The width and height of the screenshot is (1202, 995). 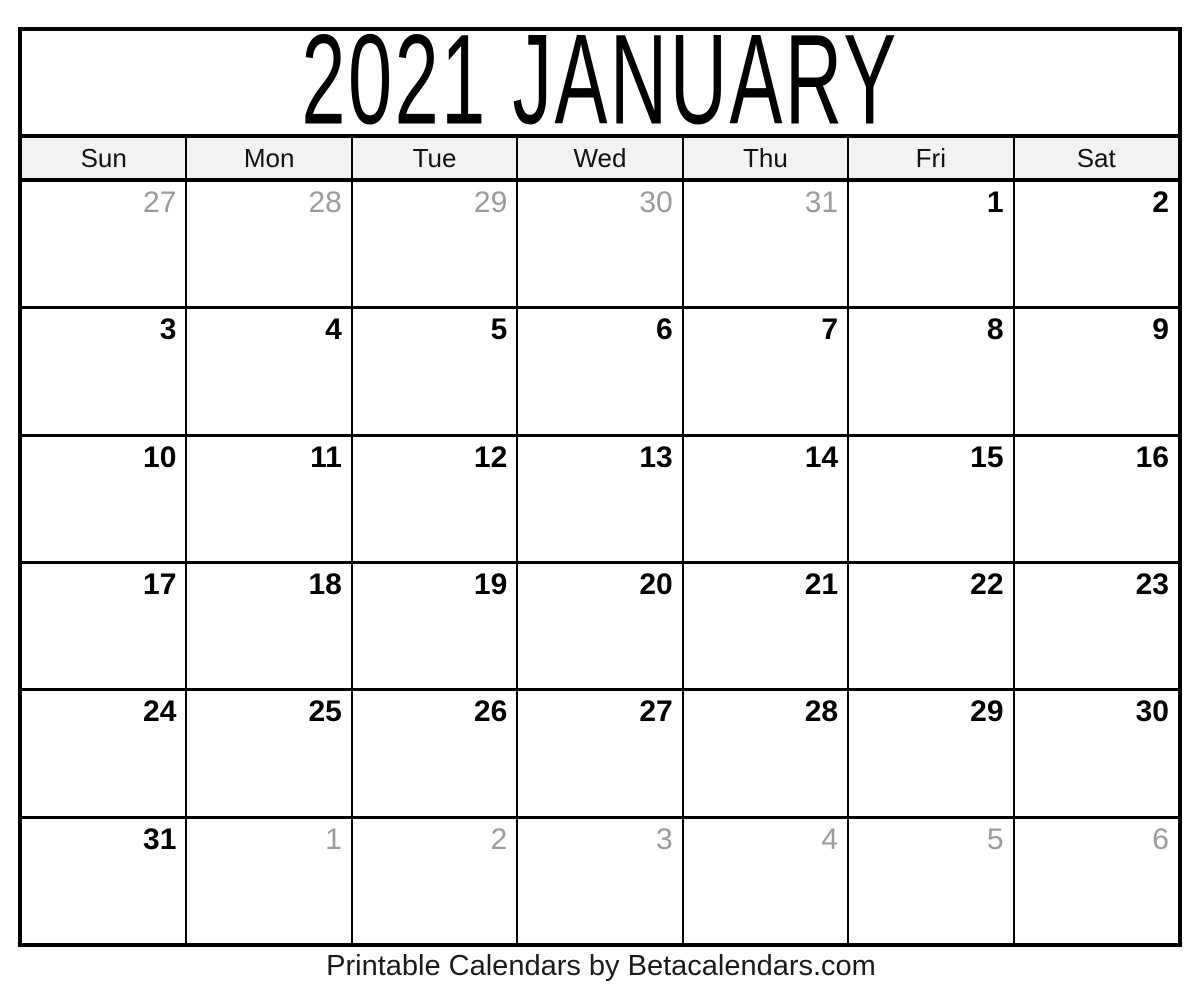 I want to click on week-row: 24 25 26 27 28 29 30, so click(x=600, y=755).